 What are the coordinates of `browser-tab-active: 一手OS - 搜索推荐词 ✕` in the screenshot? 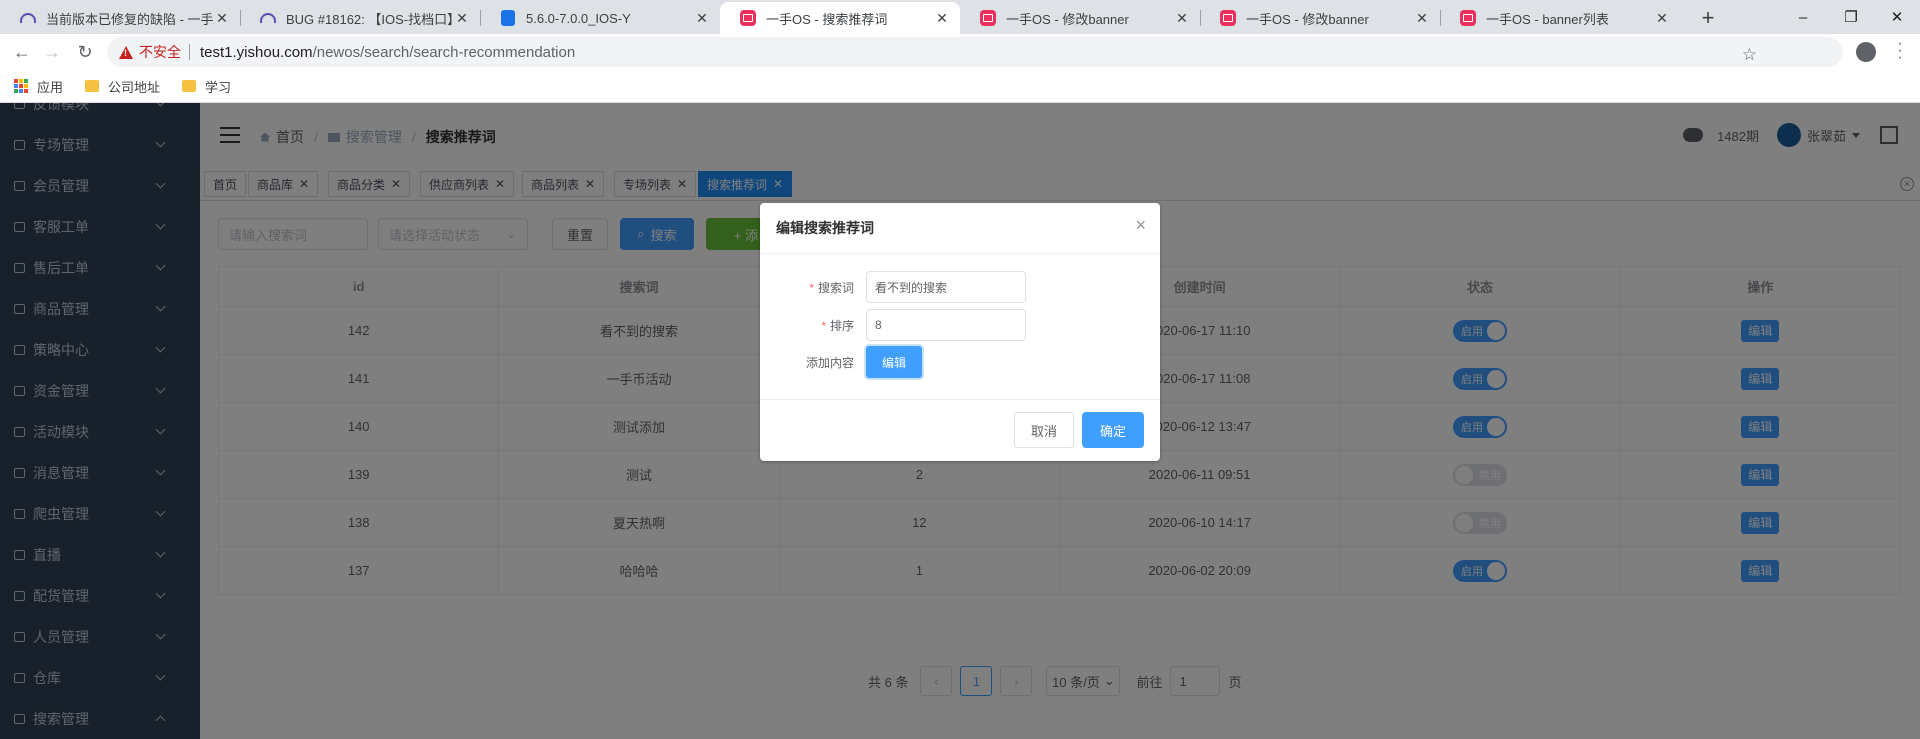 It's located at (840, 18).